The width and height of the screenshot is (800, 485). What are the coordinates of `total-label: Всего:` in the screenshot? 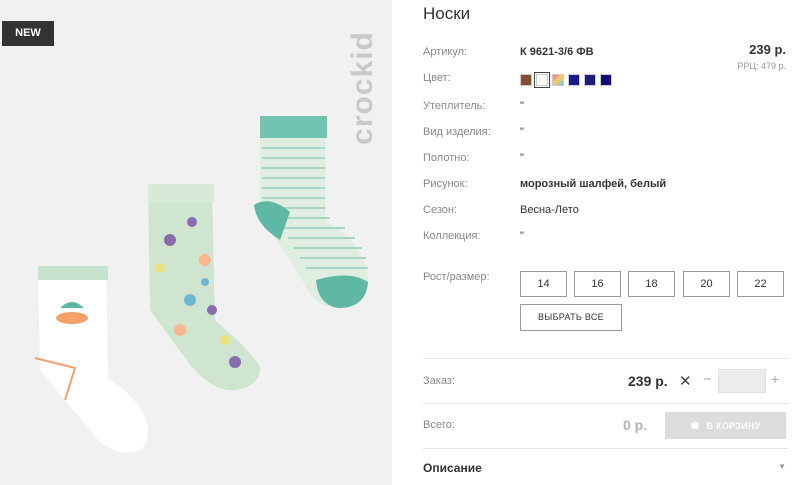 It's located at (439, 425).